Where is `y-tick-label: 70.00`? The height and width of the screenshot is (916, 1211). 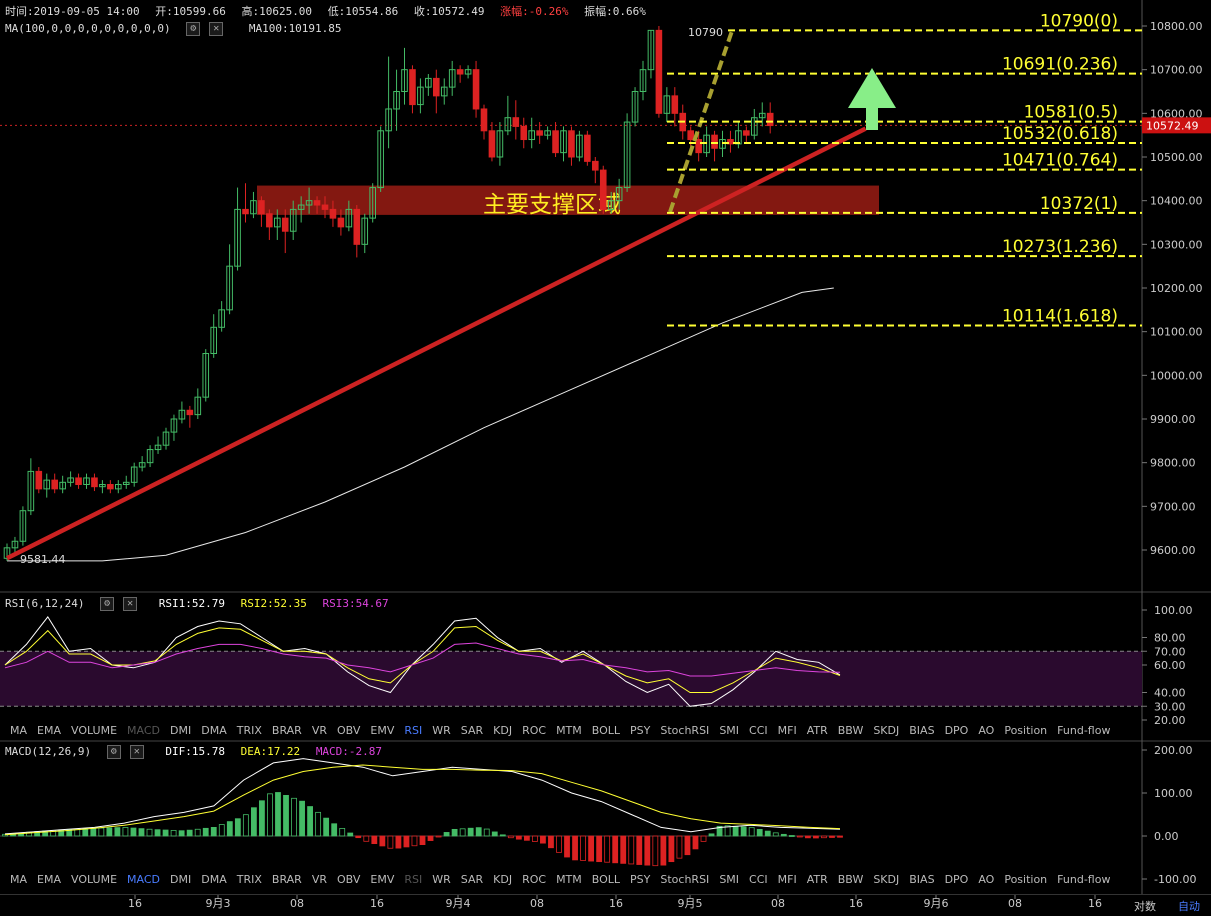
y-tick-label: 70.00 is located at coordinates (1170, 651).